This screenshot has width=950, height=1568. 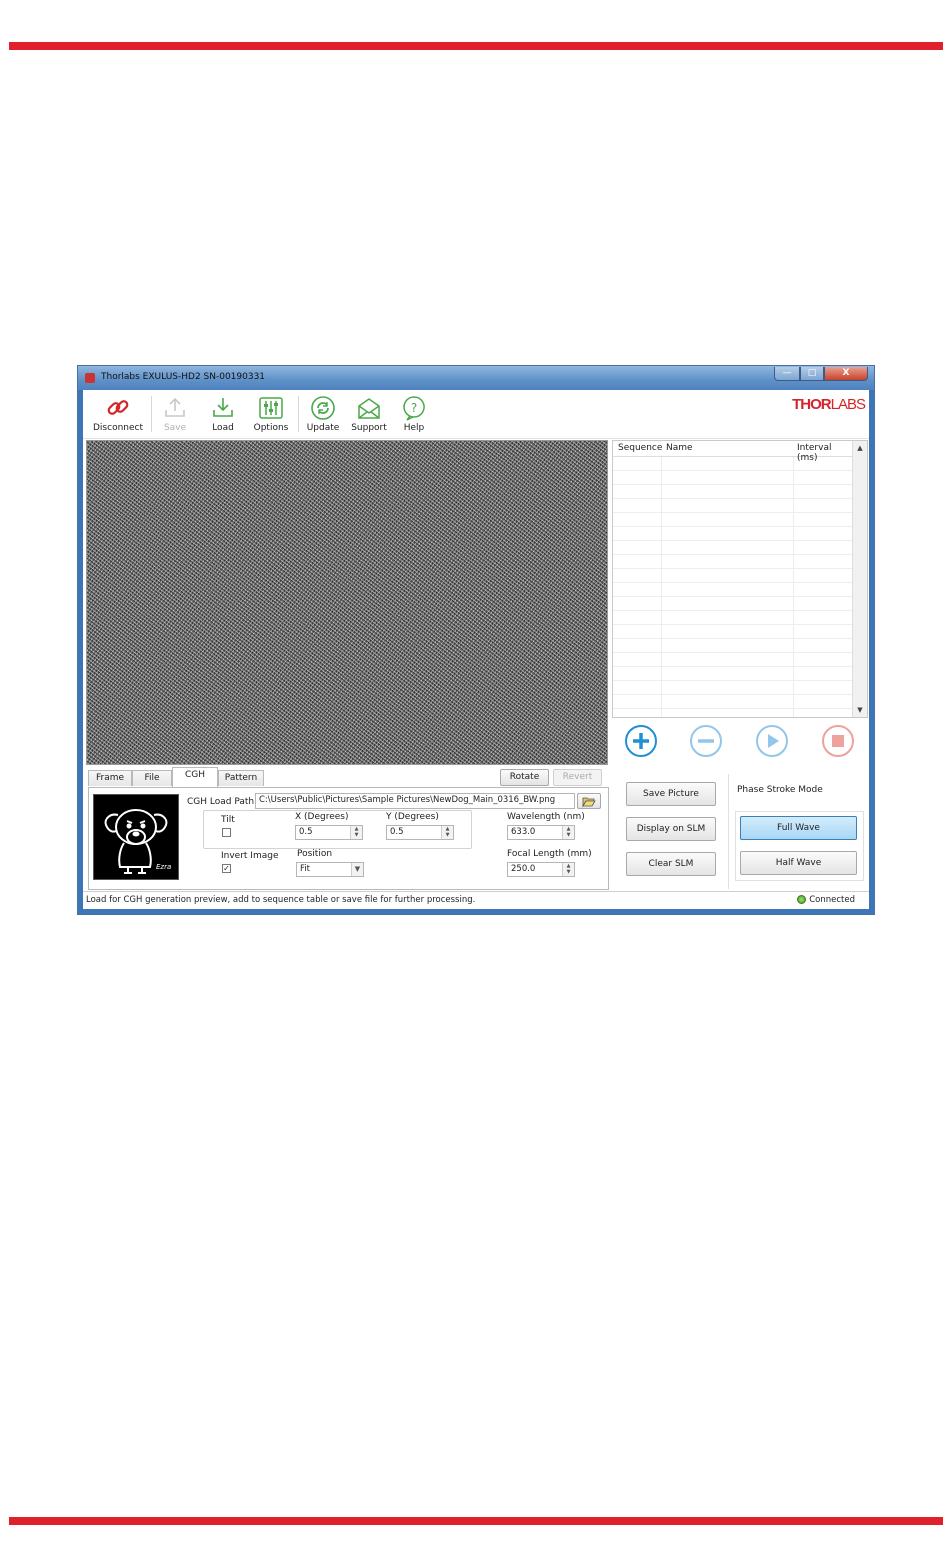 What do you see at coordinates (412, 817) in the screenshot?
I see `y-degrees-label: Y (Degrees)` at bounding box center [412, 817].